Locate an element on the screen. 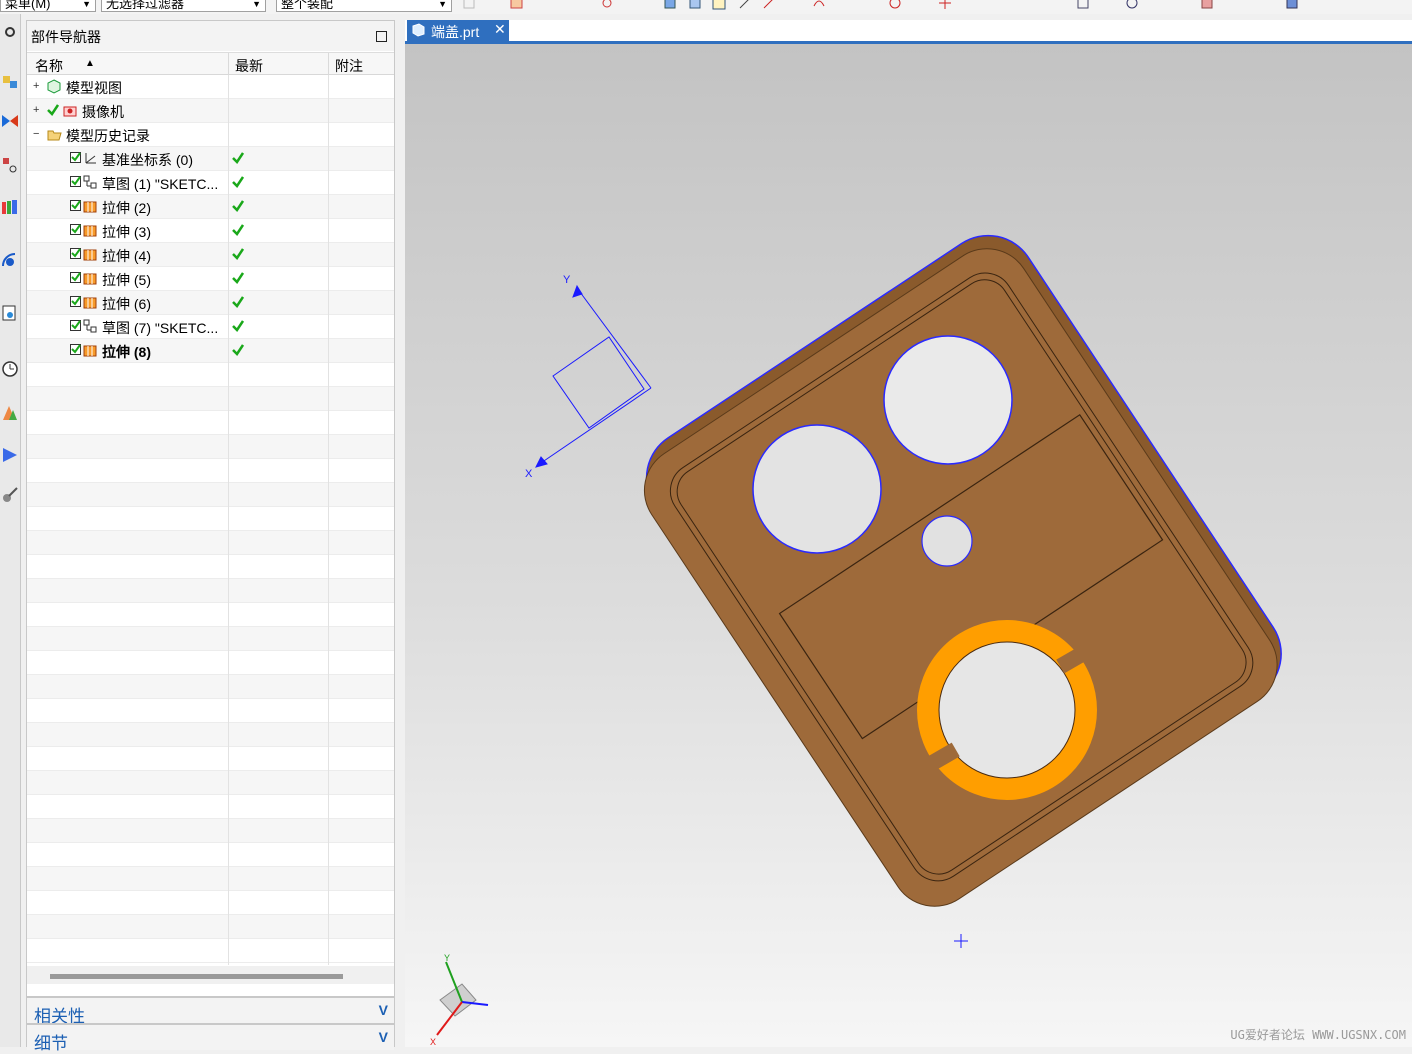 This screenshot has width=1412, height=1054. column-note-header: 附注 is located at coordinates (349, 66).